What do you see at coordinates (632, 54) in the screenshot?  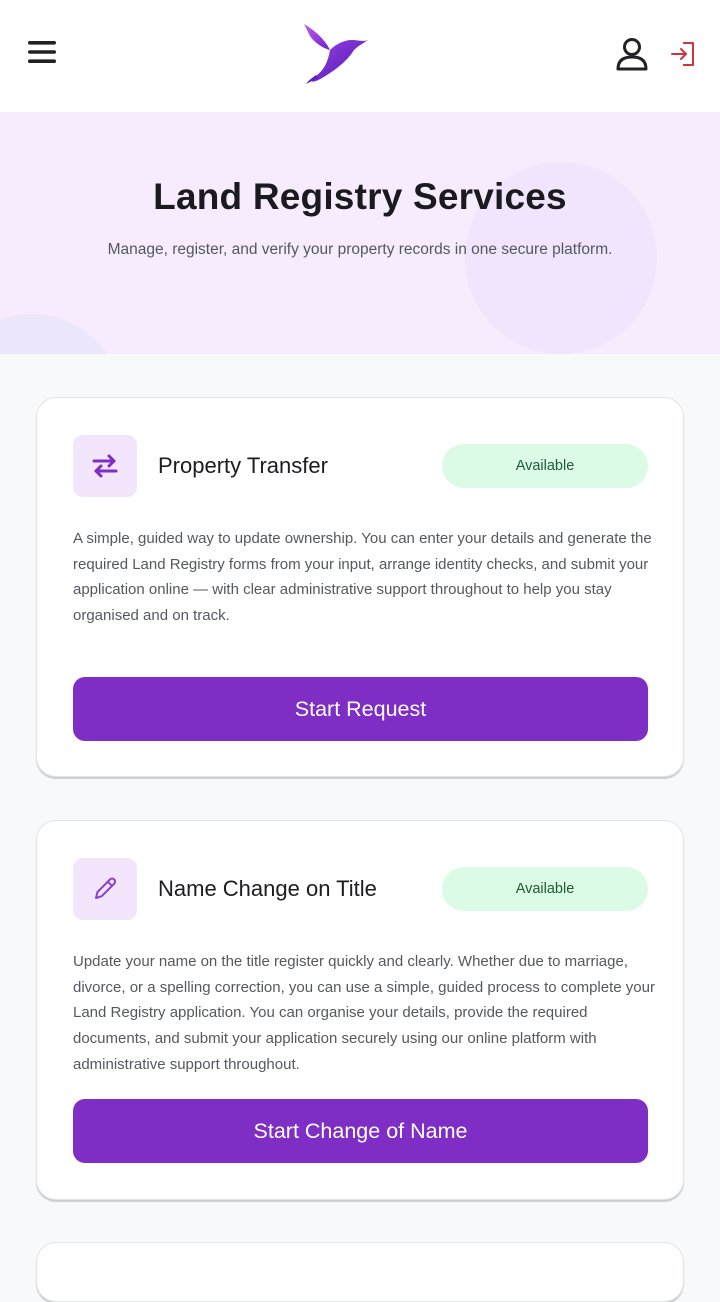 I see `user-account-icon` at bounding box center [632, 54].